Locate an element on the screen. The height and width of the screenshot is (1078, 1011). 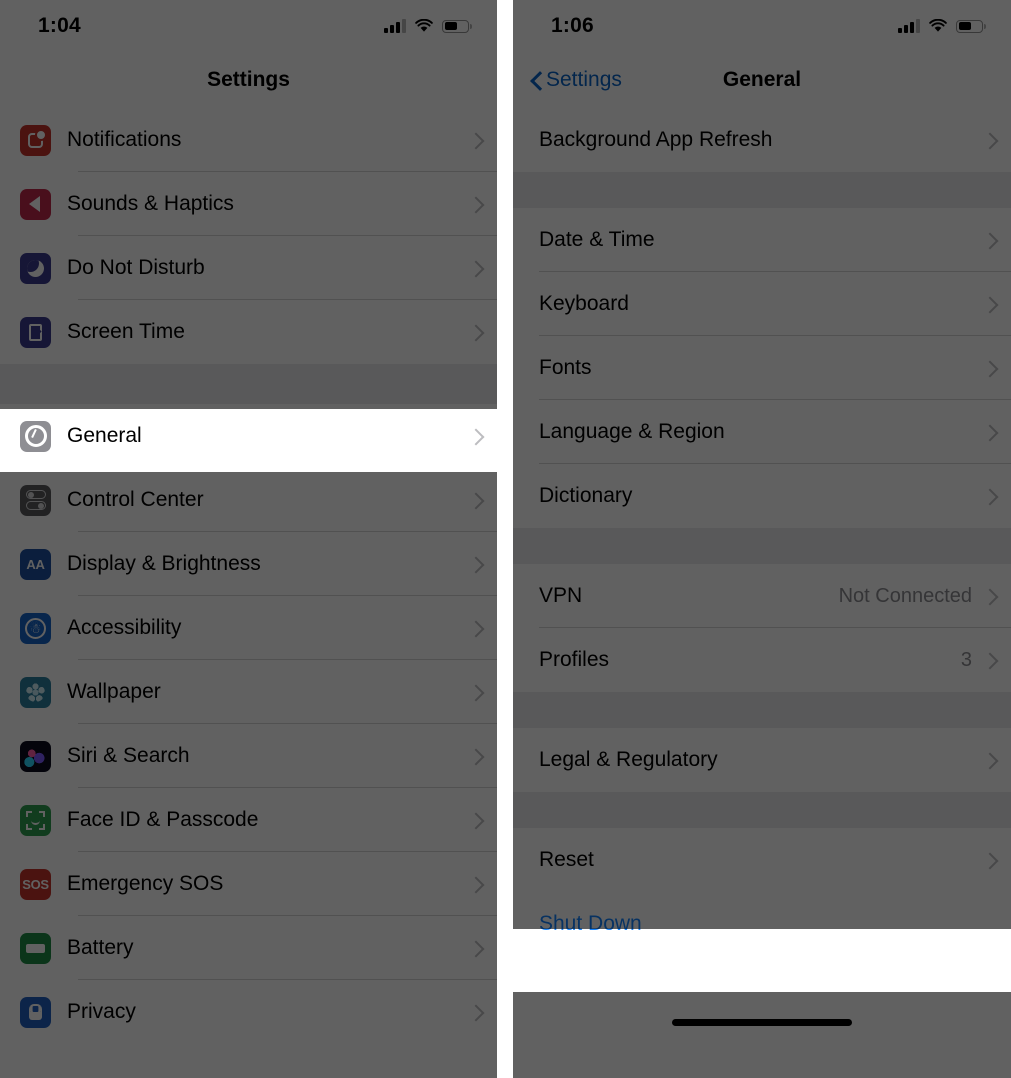
accessibility-icon: ☃ is located at coordinates (35, 628).